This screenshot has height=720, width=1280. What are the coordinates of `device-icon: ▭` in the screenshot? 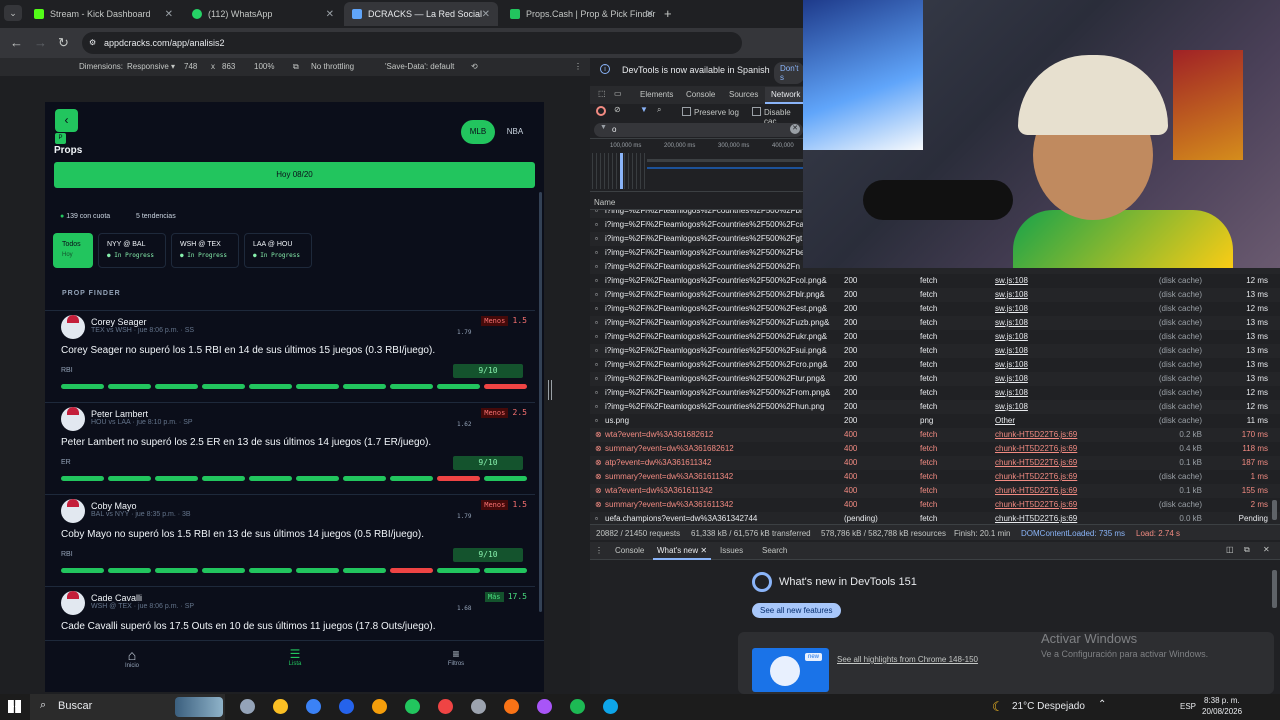 It's located at (618, 93).